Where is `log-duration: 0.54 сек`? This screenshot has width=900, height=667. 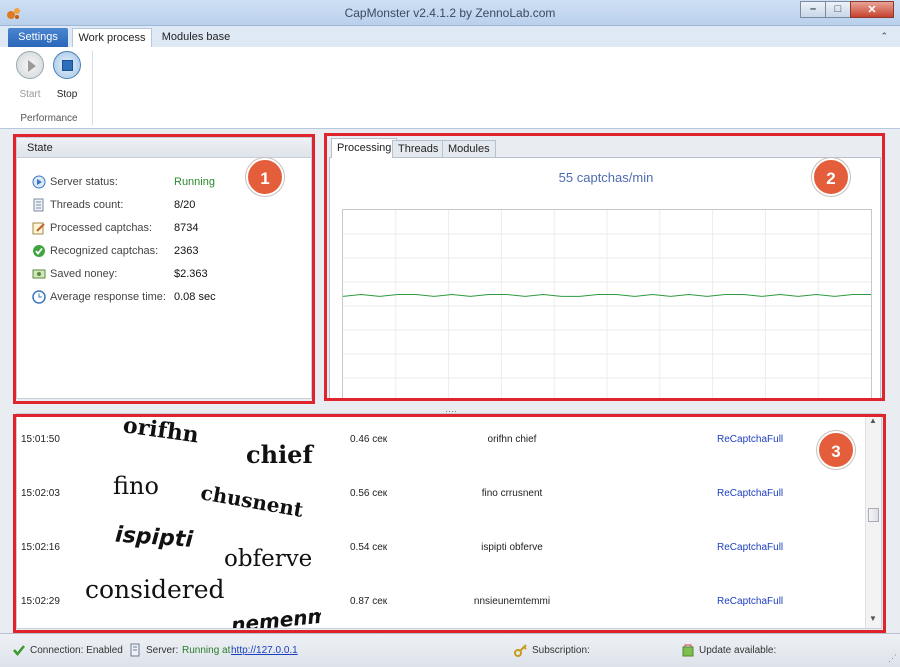
log-duration: 0.54 сек is located at coordinates (369, 547).